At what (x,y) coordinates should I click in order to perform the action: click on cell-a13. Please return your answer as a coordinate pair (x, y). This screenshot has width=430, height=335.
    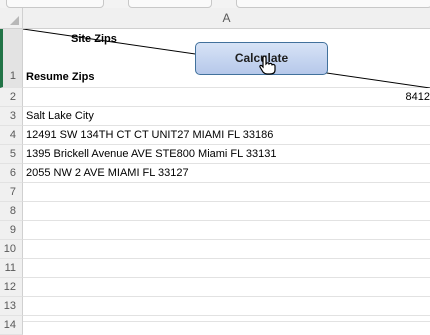
    Looking at the image, I should click on (226, 306).